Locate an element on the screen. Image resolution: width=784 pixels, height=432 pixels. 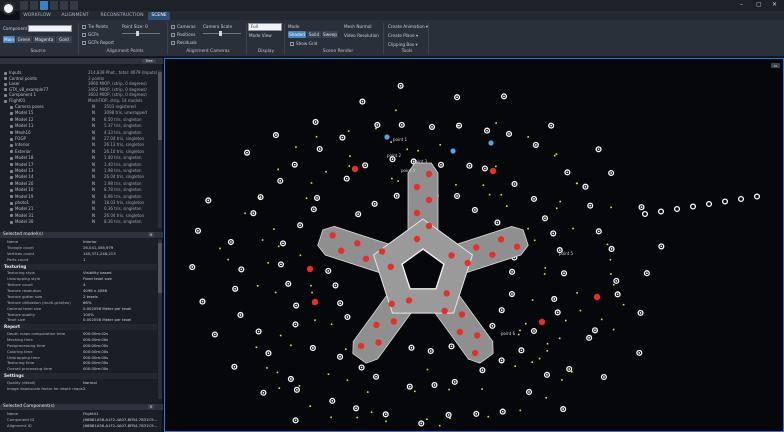
tab-workflow: WORKFLOW is located at coordinates (37, 16).